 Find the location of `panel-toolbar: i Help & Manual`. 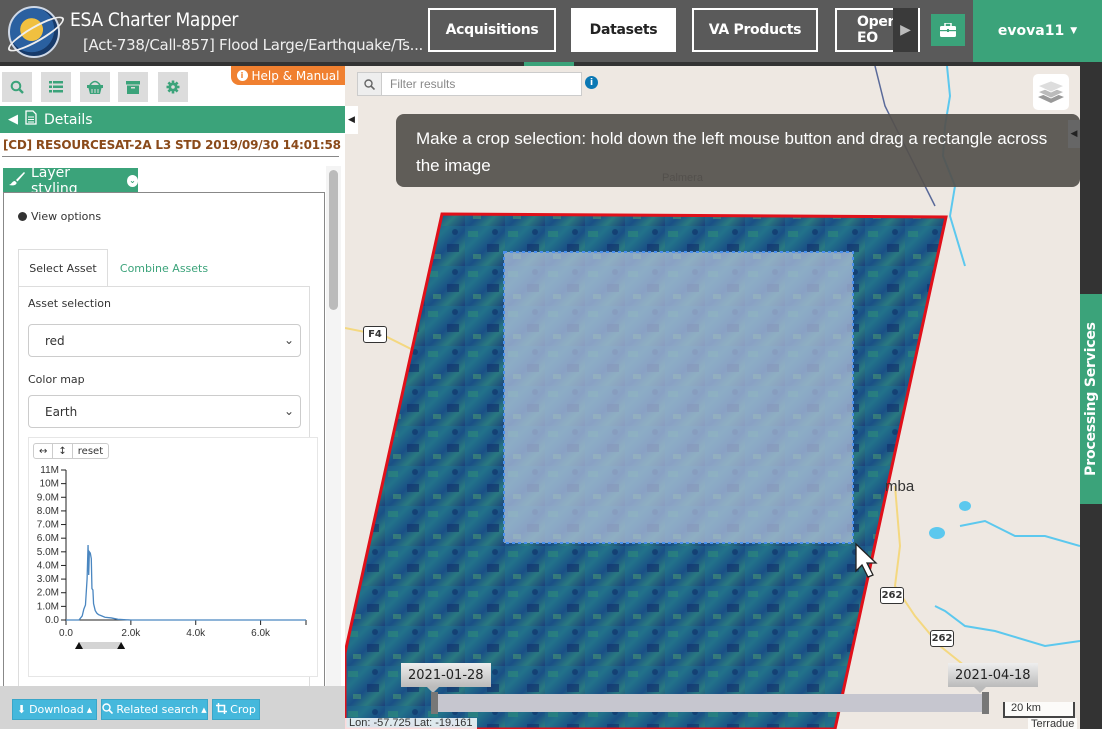

panel-toolbar: i Help & Manual is located at coordinates (172, 86).